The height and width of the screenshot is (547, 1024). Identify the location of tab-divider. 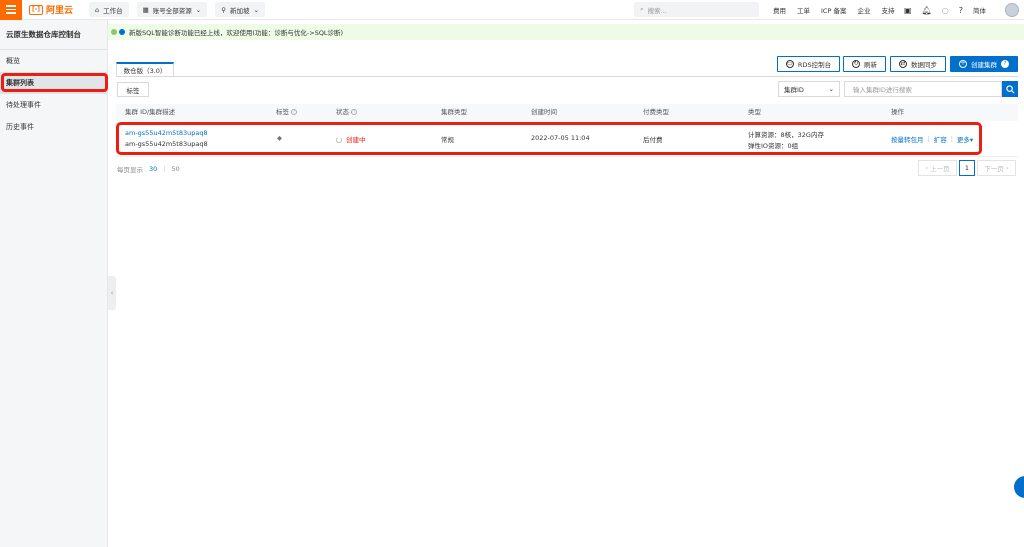
(567, 76).